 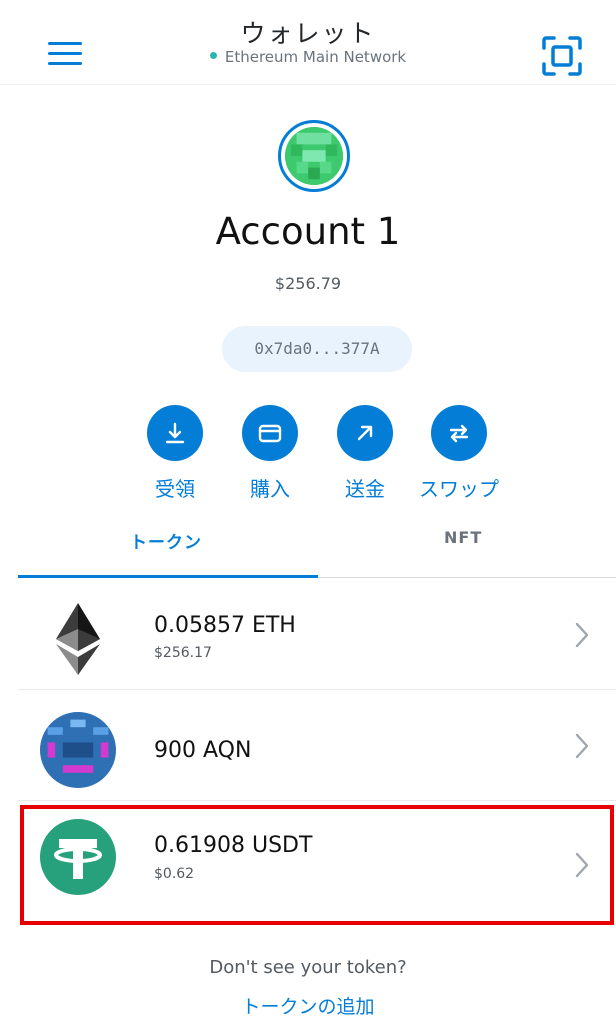 I want to click on account-name: Account 1, so click(x=308, y=231).